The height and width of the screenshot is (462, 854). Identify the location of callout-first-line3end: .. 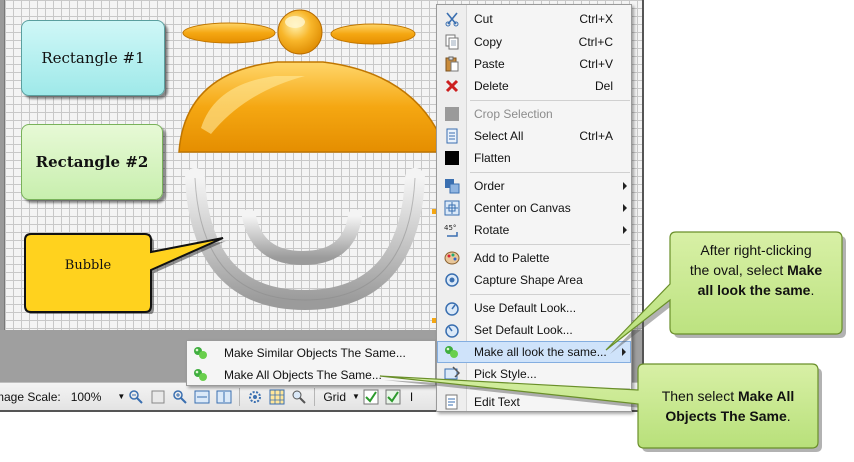
(812, 290).